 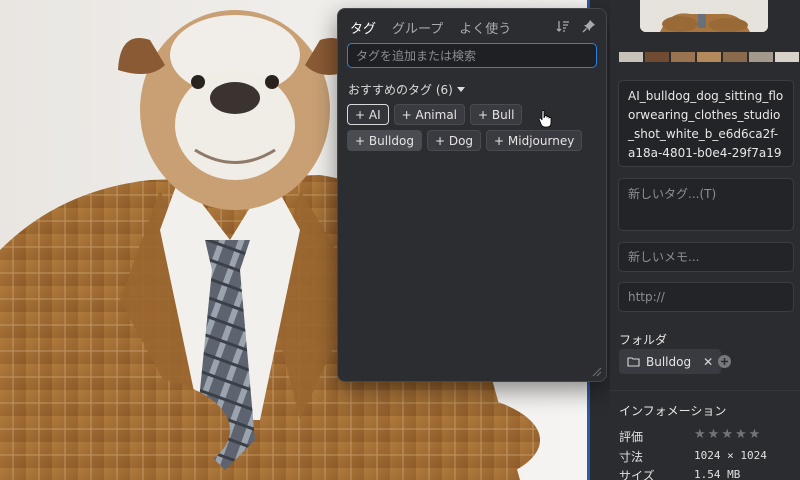 What do you see at coordinates (706, 204) in the screenshot?
I see `new-tag-input` at bounding box center [706, 204].